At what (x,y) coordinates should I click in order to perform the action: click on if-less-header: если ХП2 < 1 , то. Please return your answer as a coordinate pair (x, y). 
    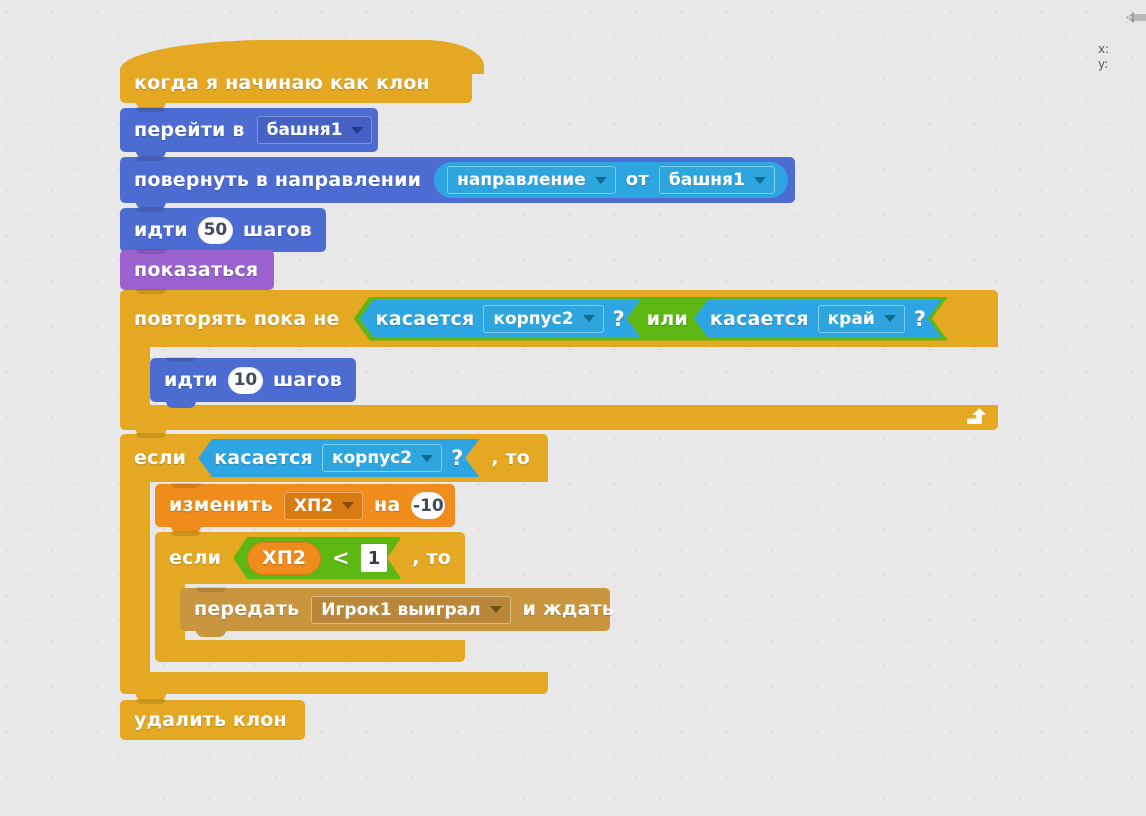
    Looking at the image, I should click on (310, 557).